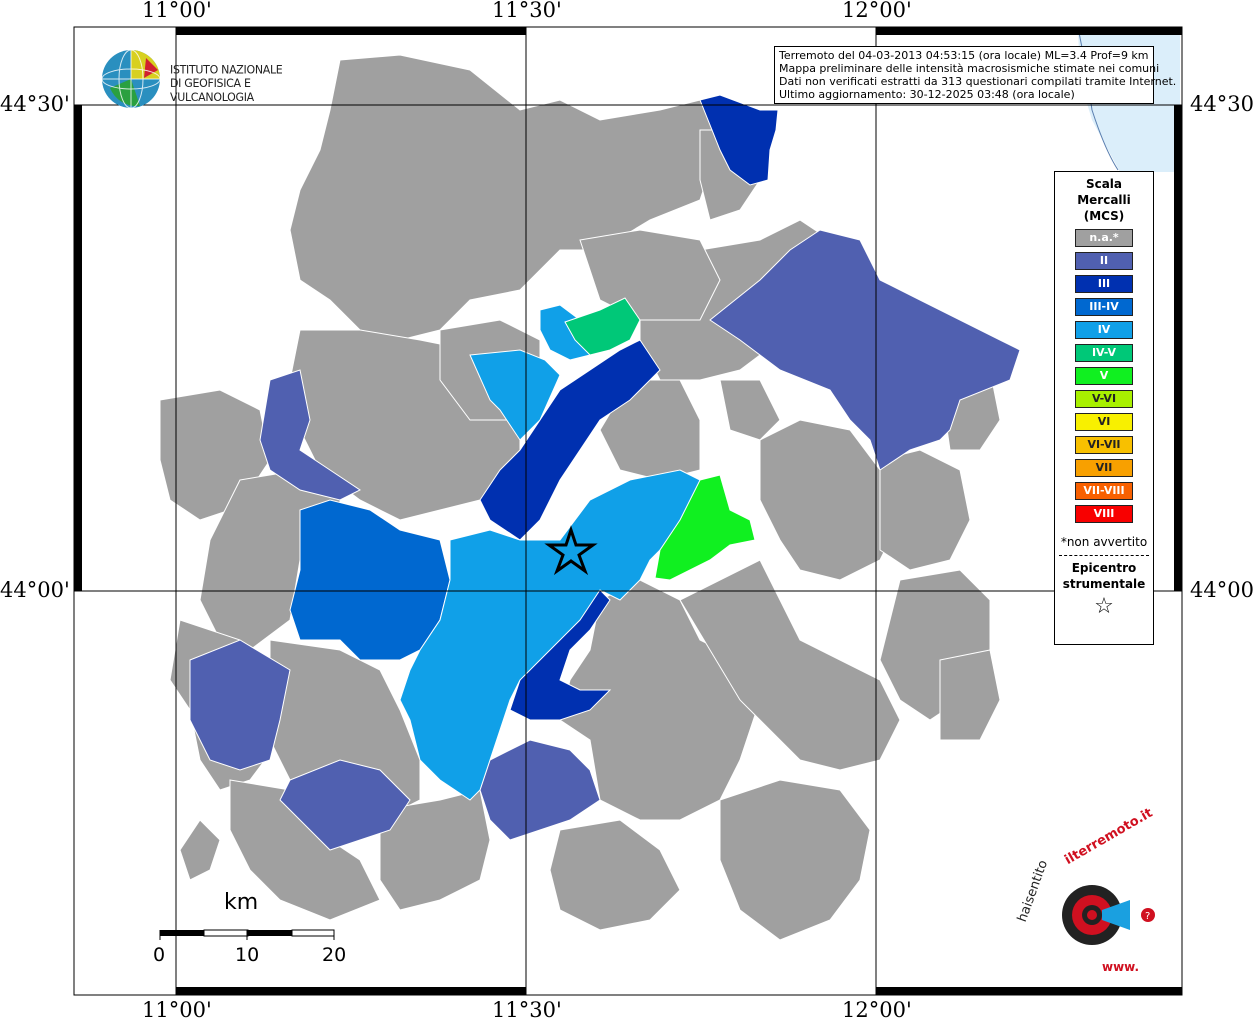 This screenshot has width=1256, height=1024. Describe the element at coordinates (1108, 915) in the screenshot. I see `haisentito-icon: ?` at that location.